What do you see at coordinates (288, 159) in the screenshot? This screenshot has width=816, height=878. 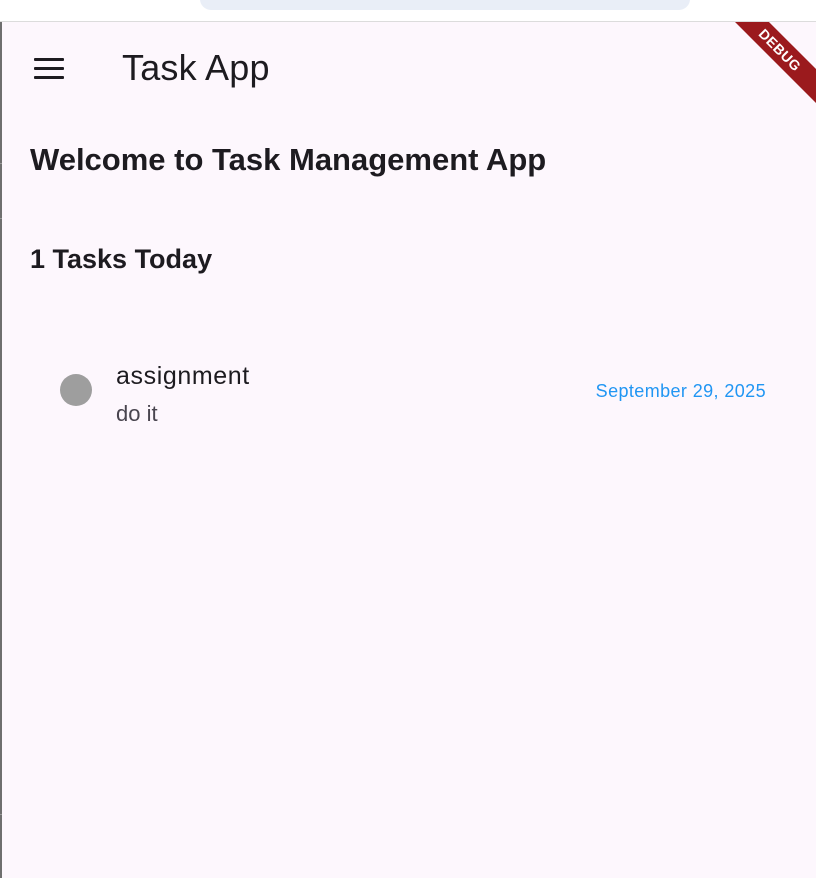 I see `welcome-heading: Welcome to Task Management App` at bounding box center [288, 159].